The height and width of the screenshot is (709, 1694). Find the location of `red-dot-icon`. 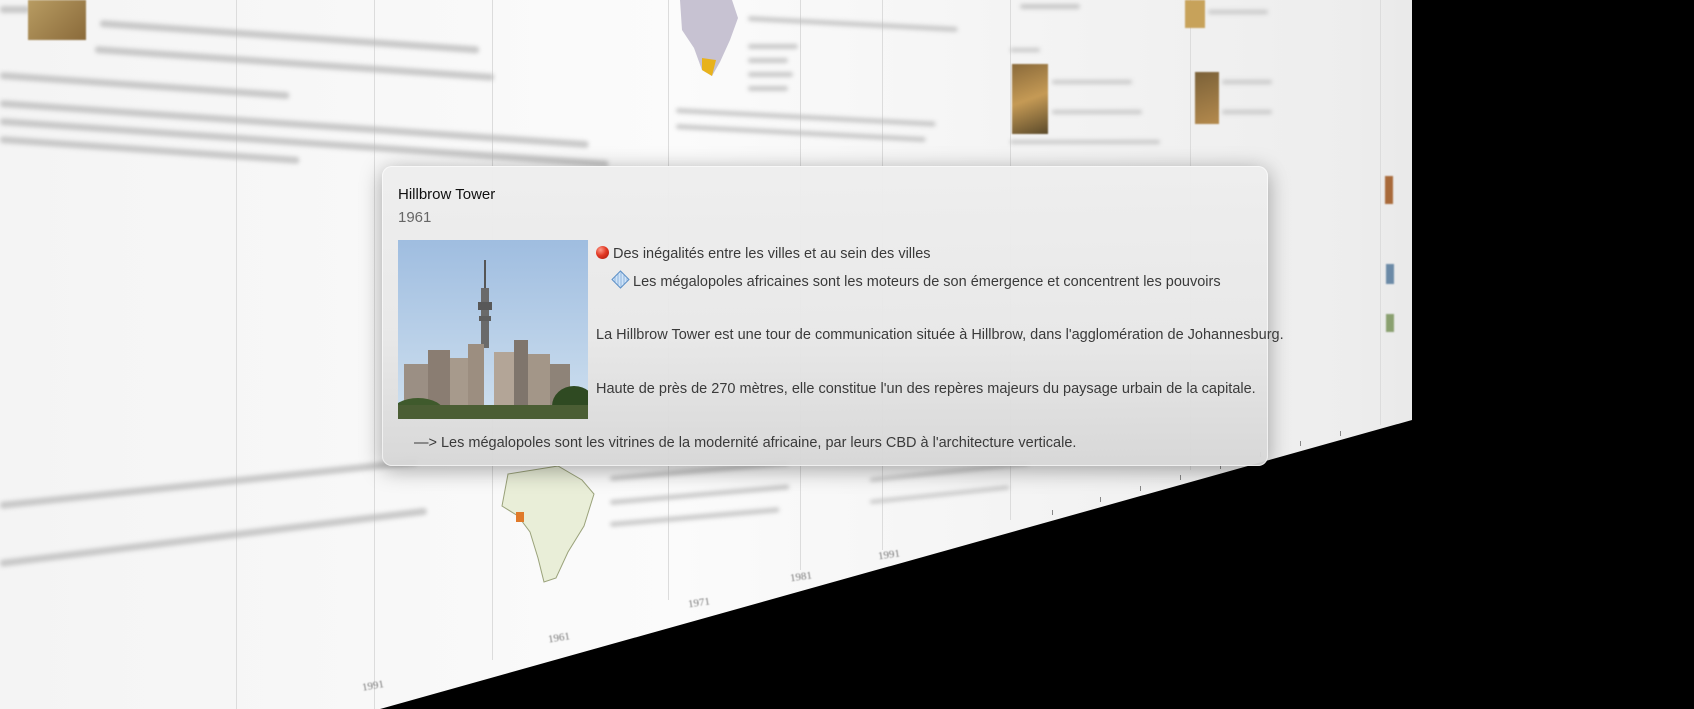

red-dot-icon is located at coordinates (602, 252).